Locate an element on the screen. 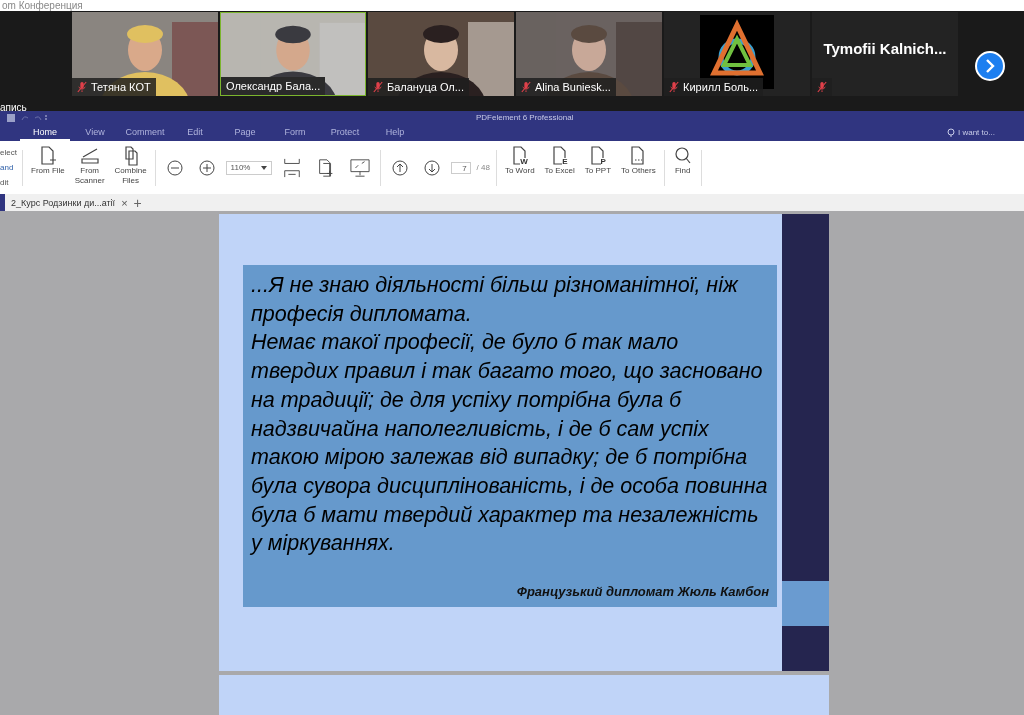 The width and height of the screenshot is (1024, 715). recording-label: апись is located at coordinates (13, 107).